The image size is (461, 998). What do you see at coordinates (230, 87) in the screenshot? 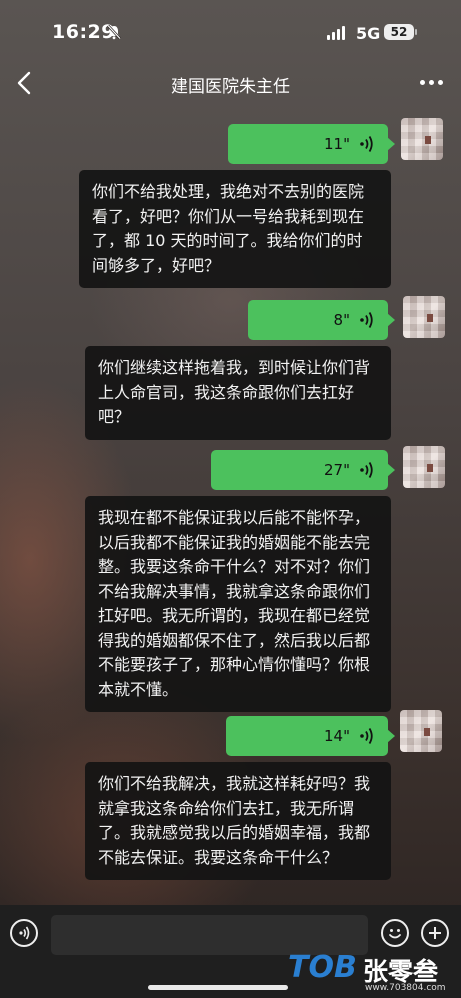
I see `chat-title: 建国医院朱主任` at bounding box center [230, 87].